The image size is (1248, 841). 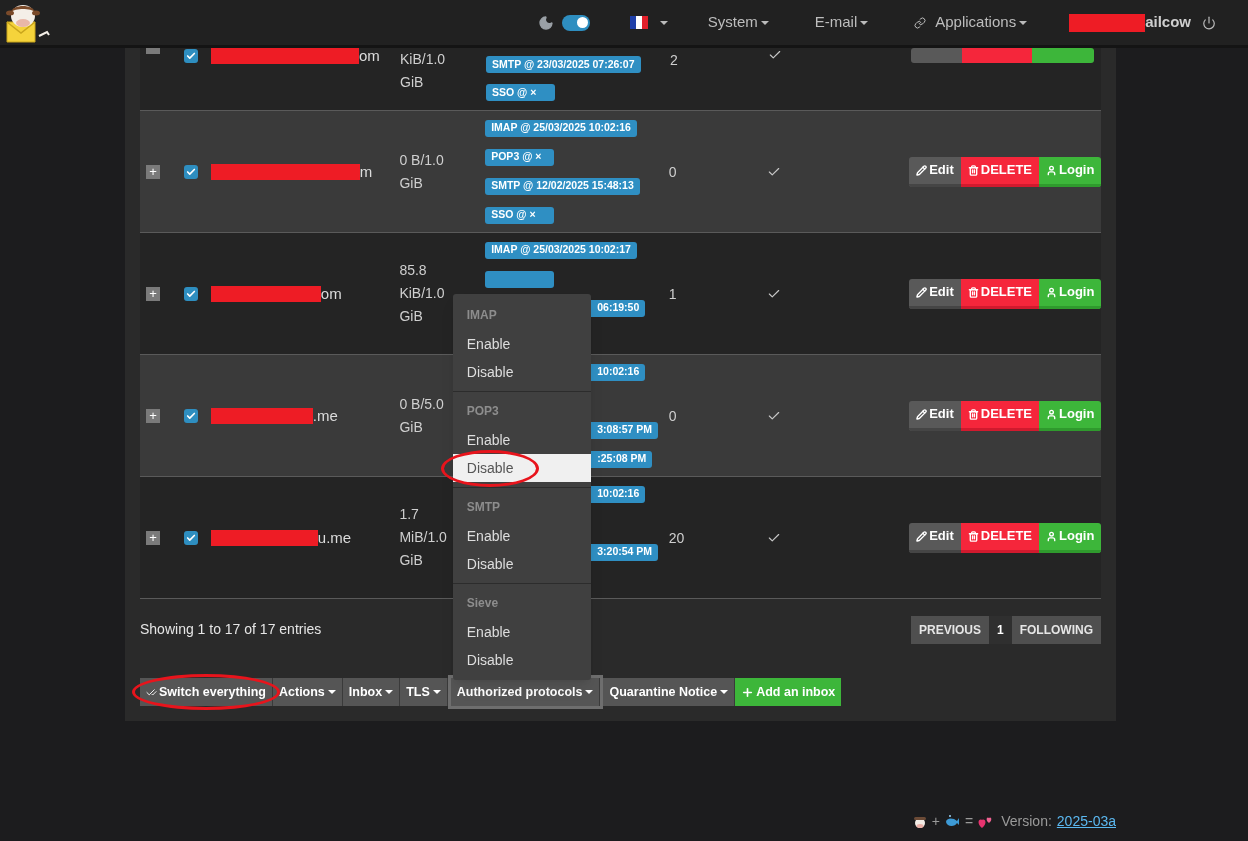 What do you see at coordinates (669, 692) in the screenshot?
I see `toolbar-button: Quarantine Notice` at bounding box center [669, 692].